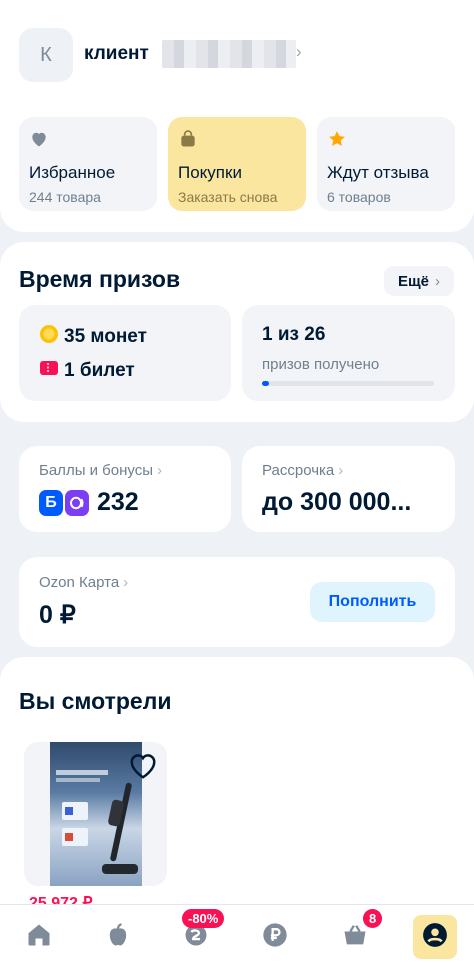  Describe the element at coordinates (321, 364) in the screenshot. I see `prizes-count-sub: призов получено` at that location.